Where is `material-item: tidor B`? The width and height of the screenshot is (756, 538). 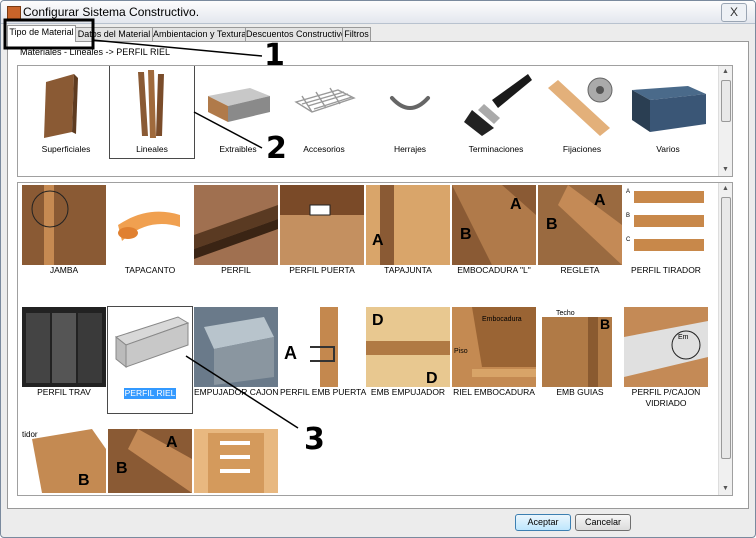
material-item: tidor B is located at coordinates (64, 461).